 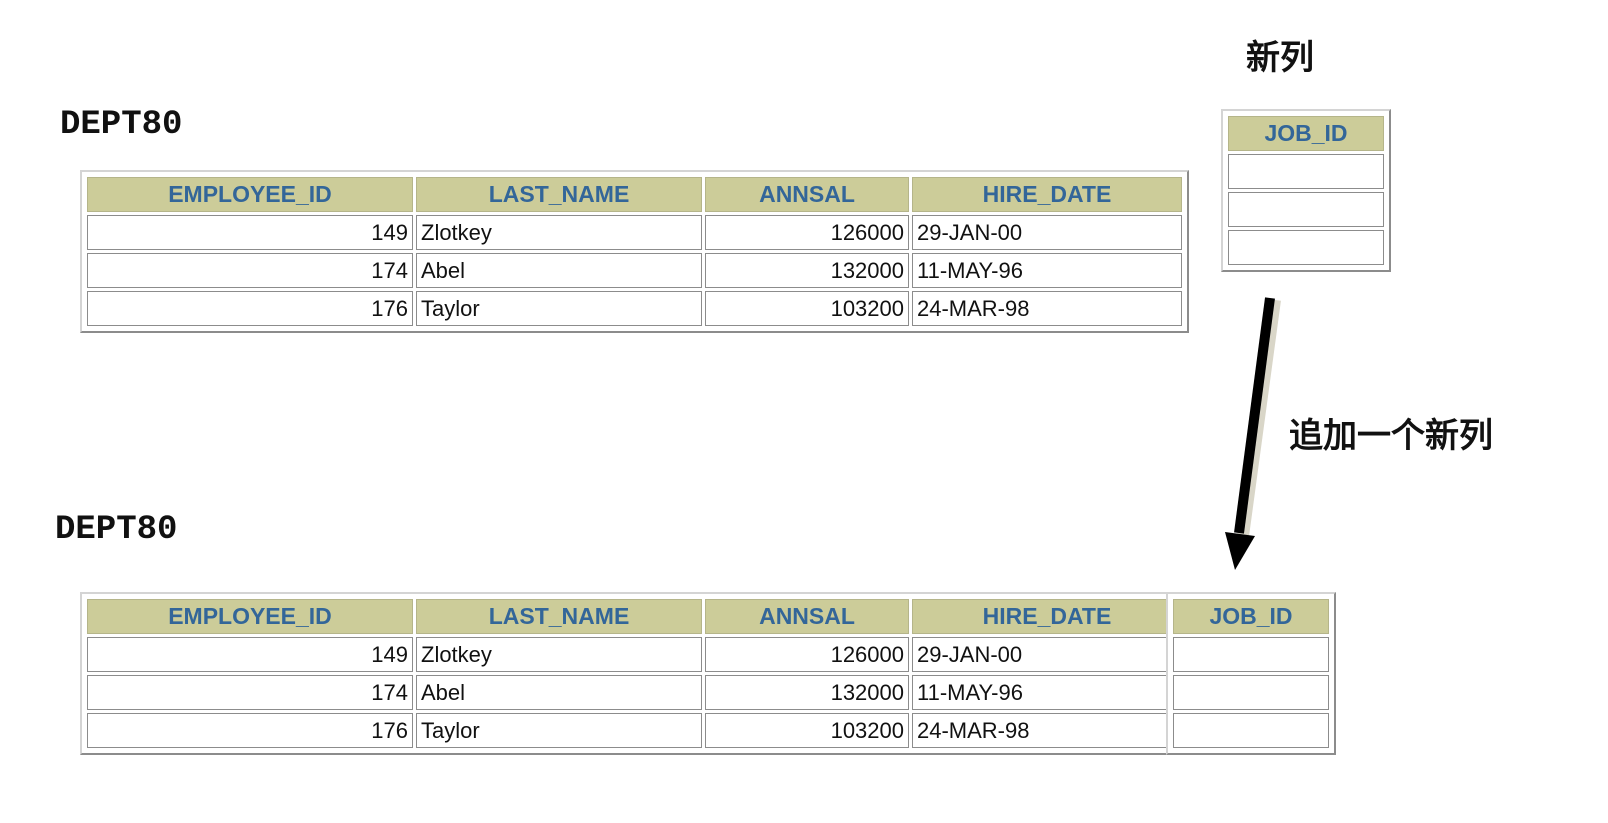 I want to click on bottom-job-id-table: JOB_ID, so click(x=1251, y=673).